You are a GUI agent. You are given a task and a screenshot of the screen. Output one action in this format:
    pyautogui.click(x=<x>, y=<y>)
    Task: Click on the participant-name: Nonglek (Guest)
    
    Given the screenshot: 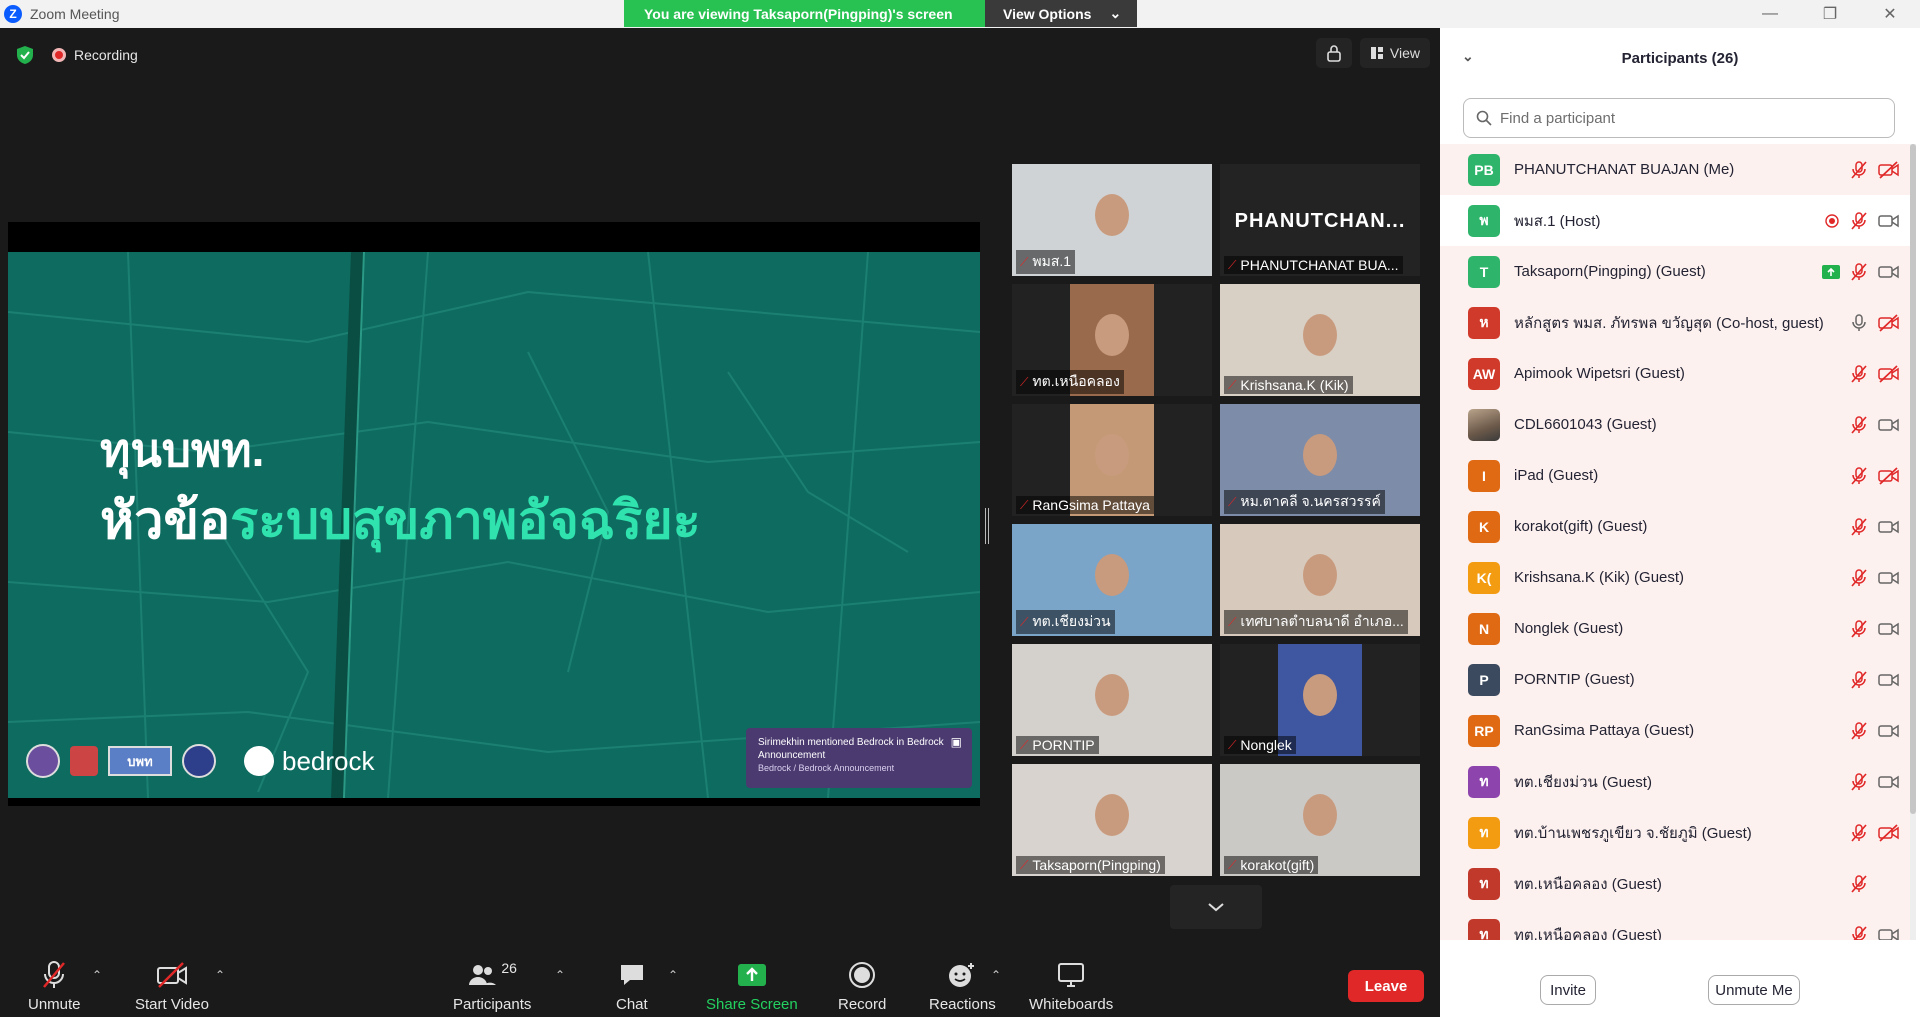 What is the action you would take?
    pyautogui.click(x=1569, y=628)
    